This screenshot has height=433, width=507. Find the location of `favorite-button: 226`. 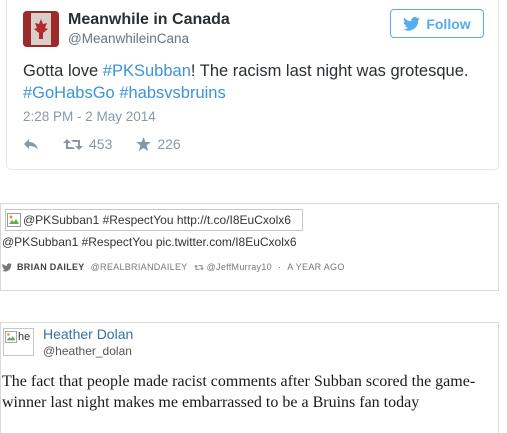

favorite-button: 226 is located at coordinates (158, 144).